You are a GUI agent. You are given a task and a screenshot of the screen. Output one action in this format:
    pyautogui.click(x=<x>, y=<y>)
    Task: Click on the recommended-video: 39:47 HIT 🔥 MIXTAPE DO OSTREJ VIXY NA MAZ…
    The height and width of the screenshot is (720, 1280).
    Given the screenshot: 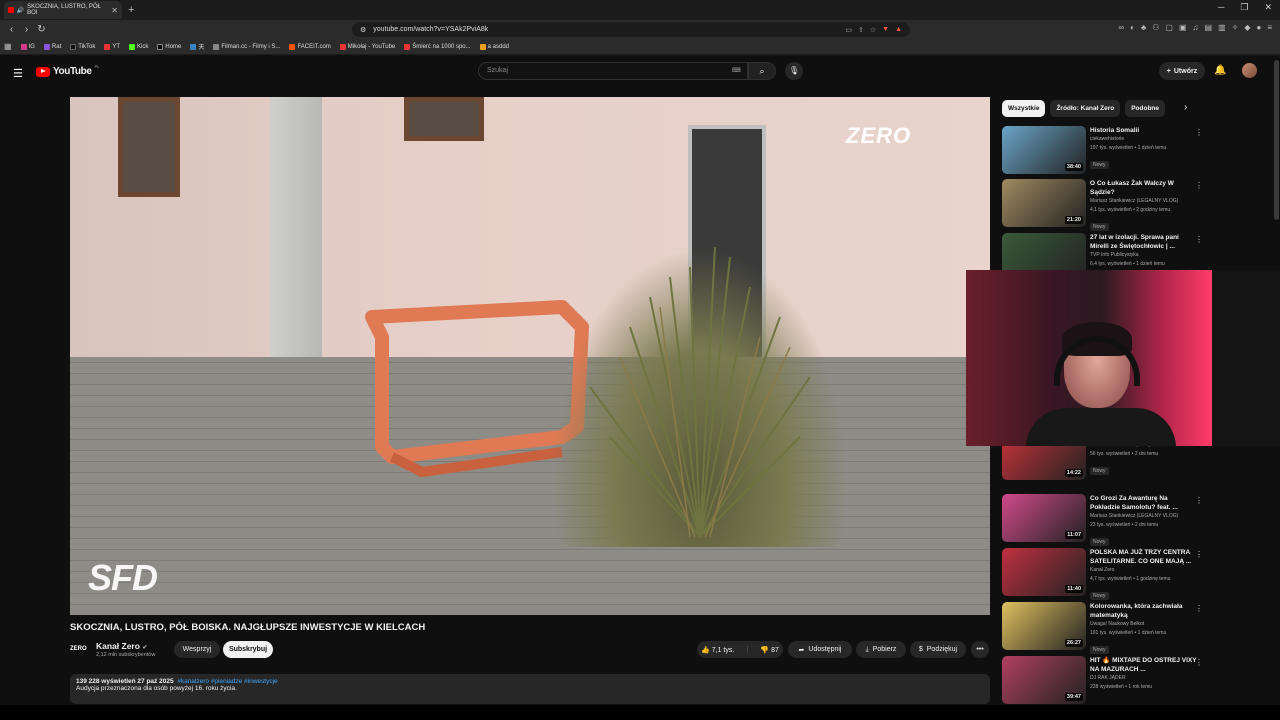 What is the action you would take?
    pyautogui.click(x=1104, y=681)
    